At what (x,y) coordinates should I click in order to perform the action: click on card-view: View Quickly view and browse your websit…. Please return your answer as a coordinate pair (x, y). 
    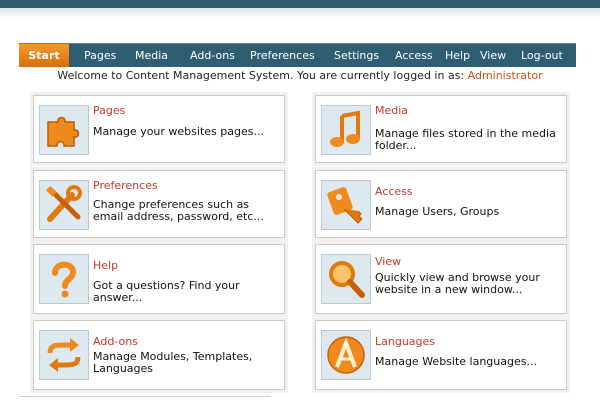
    Looking at the image, I should click on (441, 279).